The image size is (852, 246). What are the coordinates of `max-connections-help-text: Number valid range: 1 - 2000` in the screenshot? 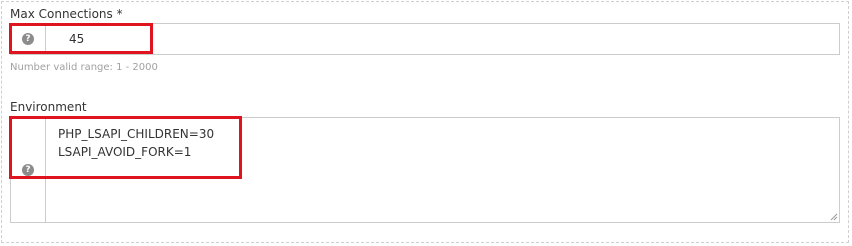 It's located at (84, 67).